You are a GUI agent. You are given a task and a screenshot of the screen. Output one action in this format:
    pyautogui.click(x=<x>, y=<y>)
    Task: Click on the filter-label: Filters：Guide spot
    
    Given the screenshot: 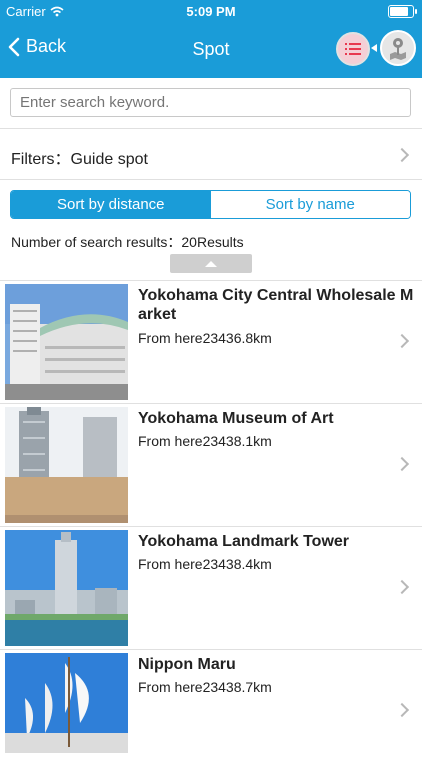 What is the action you would take?
    pyautogui.click(x=79, y=159)
    